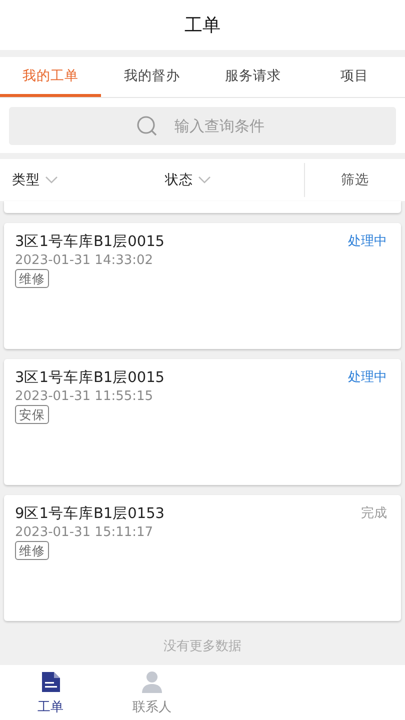  What do you see at coordinates (84, 396) in the screenshot?
I see `order-time: 2023-01-31 11:55:15` at bounding box center [84, 396].